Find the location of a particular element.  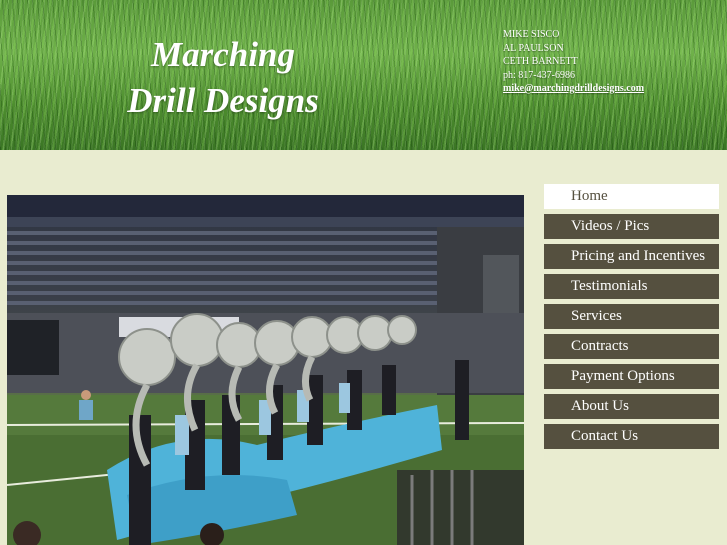

contact-name-1: MIKE SISCO is located at coordinates (531, 34).